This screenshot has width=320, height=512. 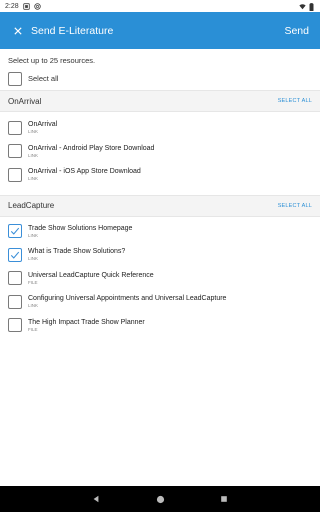 What do you see at coordinates (52, 60) in the screenshot?
I see `intro-text: Select up to 25 resources.` at bounding box center [52, 60].